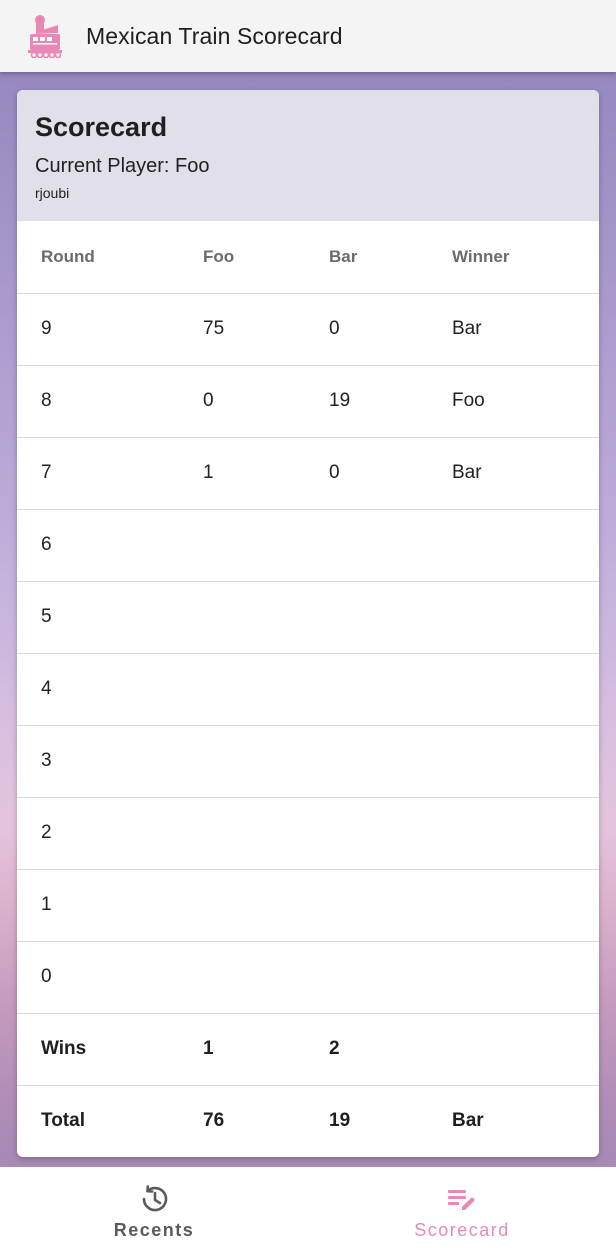 This screenshot has height=1250, width=616. I want to click on edit-list-icon, so click(461, 1200).